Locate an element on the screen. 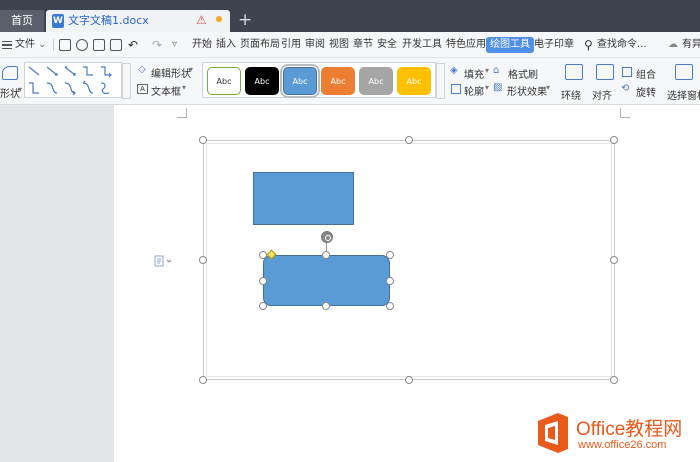  menu-drawing-tools: 绘图工具 is located at coordinates (510, 45).